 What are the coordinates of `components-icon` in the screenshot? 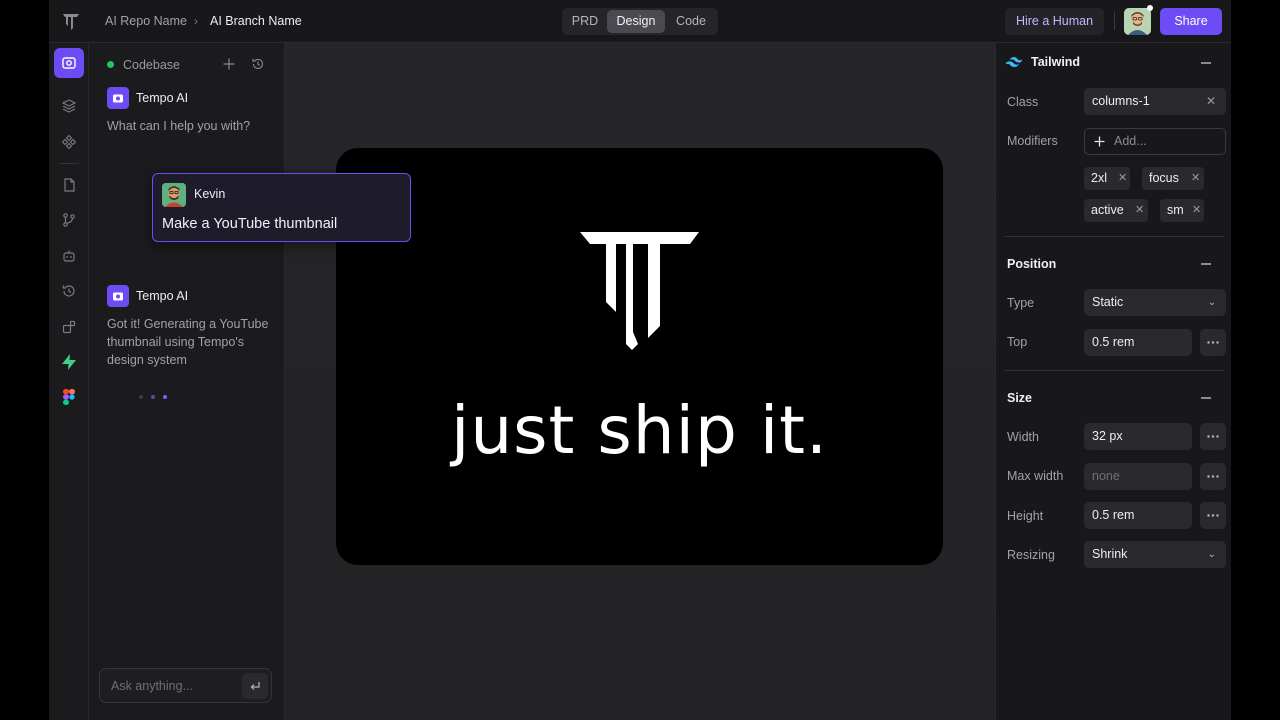 It's located at (69, 142).